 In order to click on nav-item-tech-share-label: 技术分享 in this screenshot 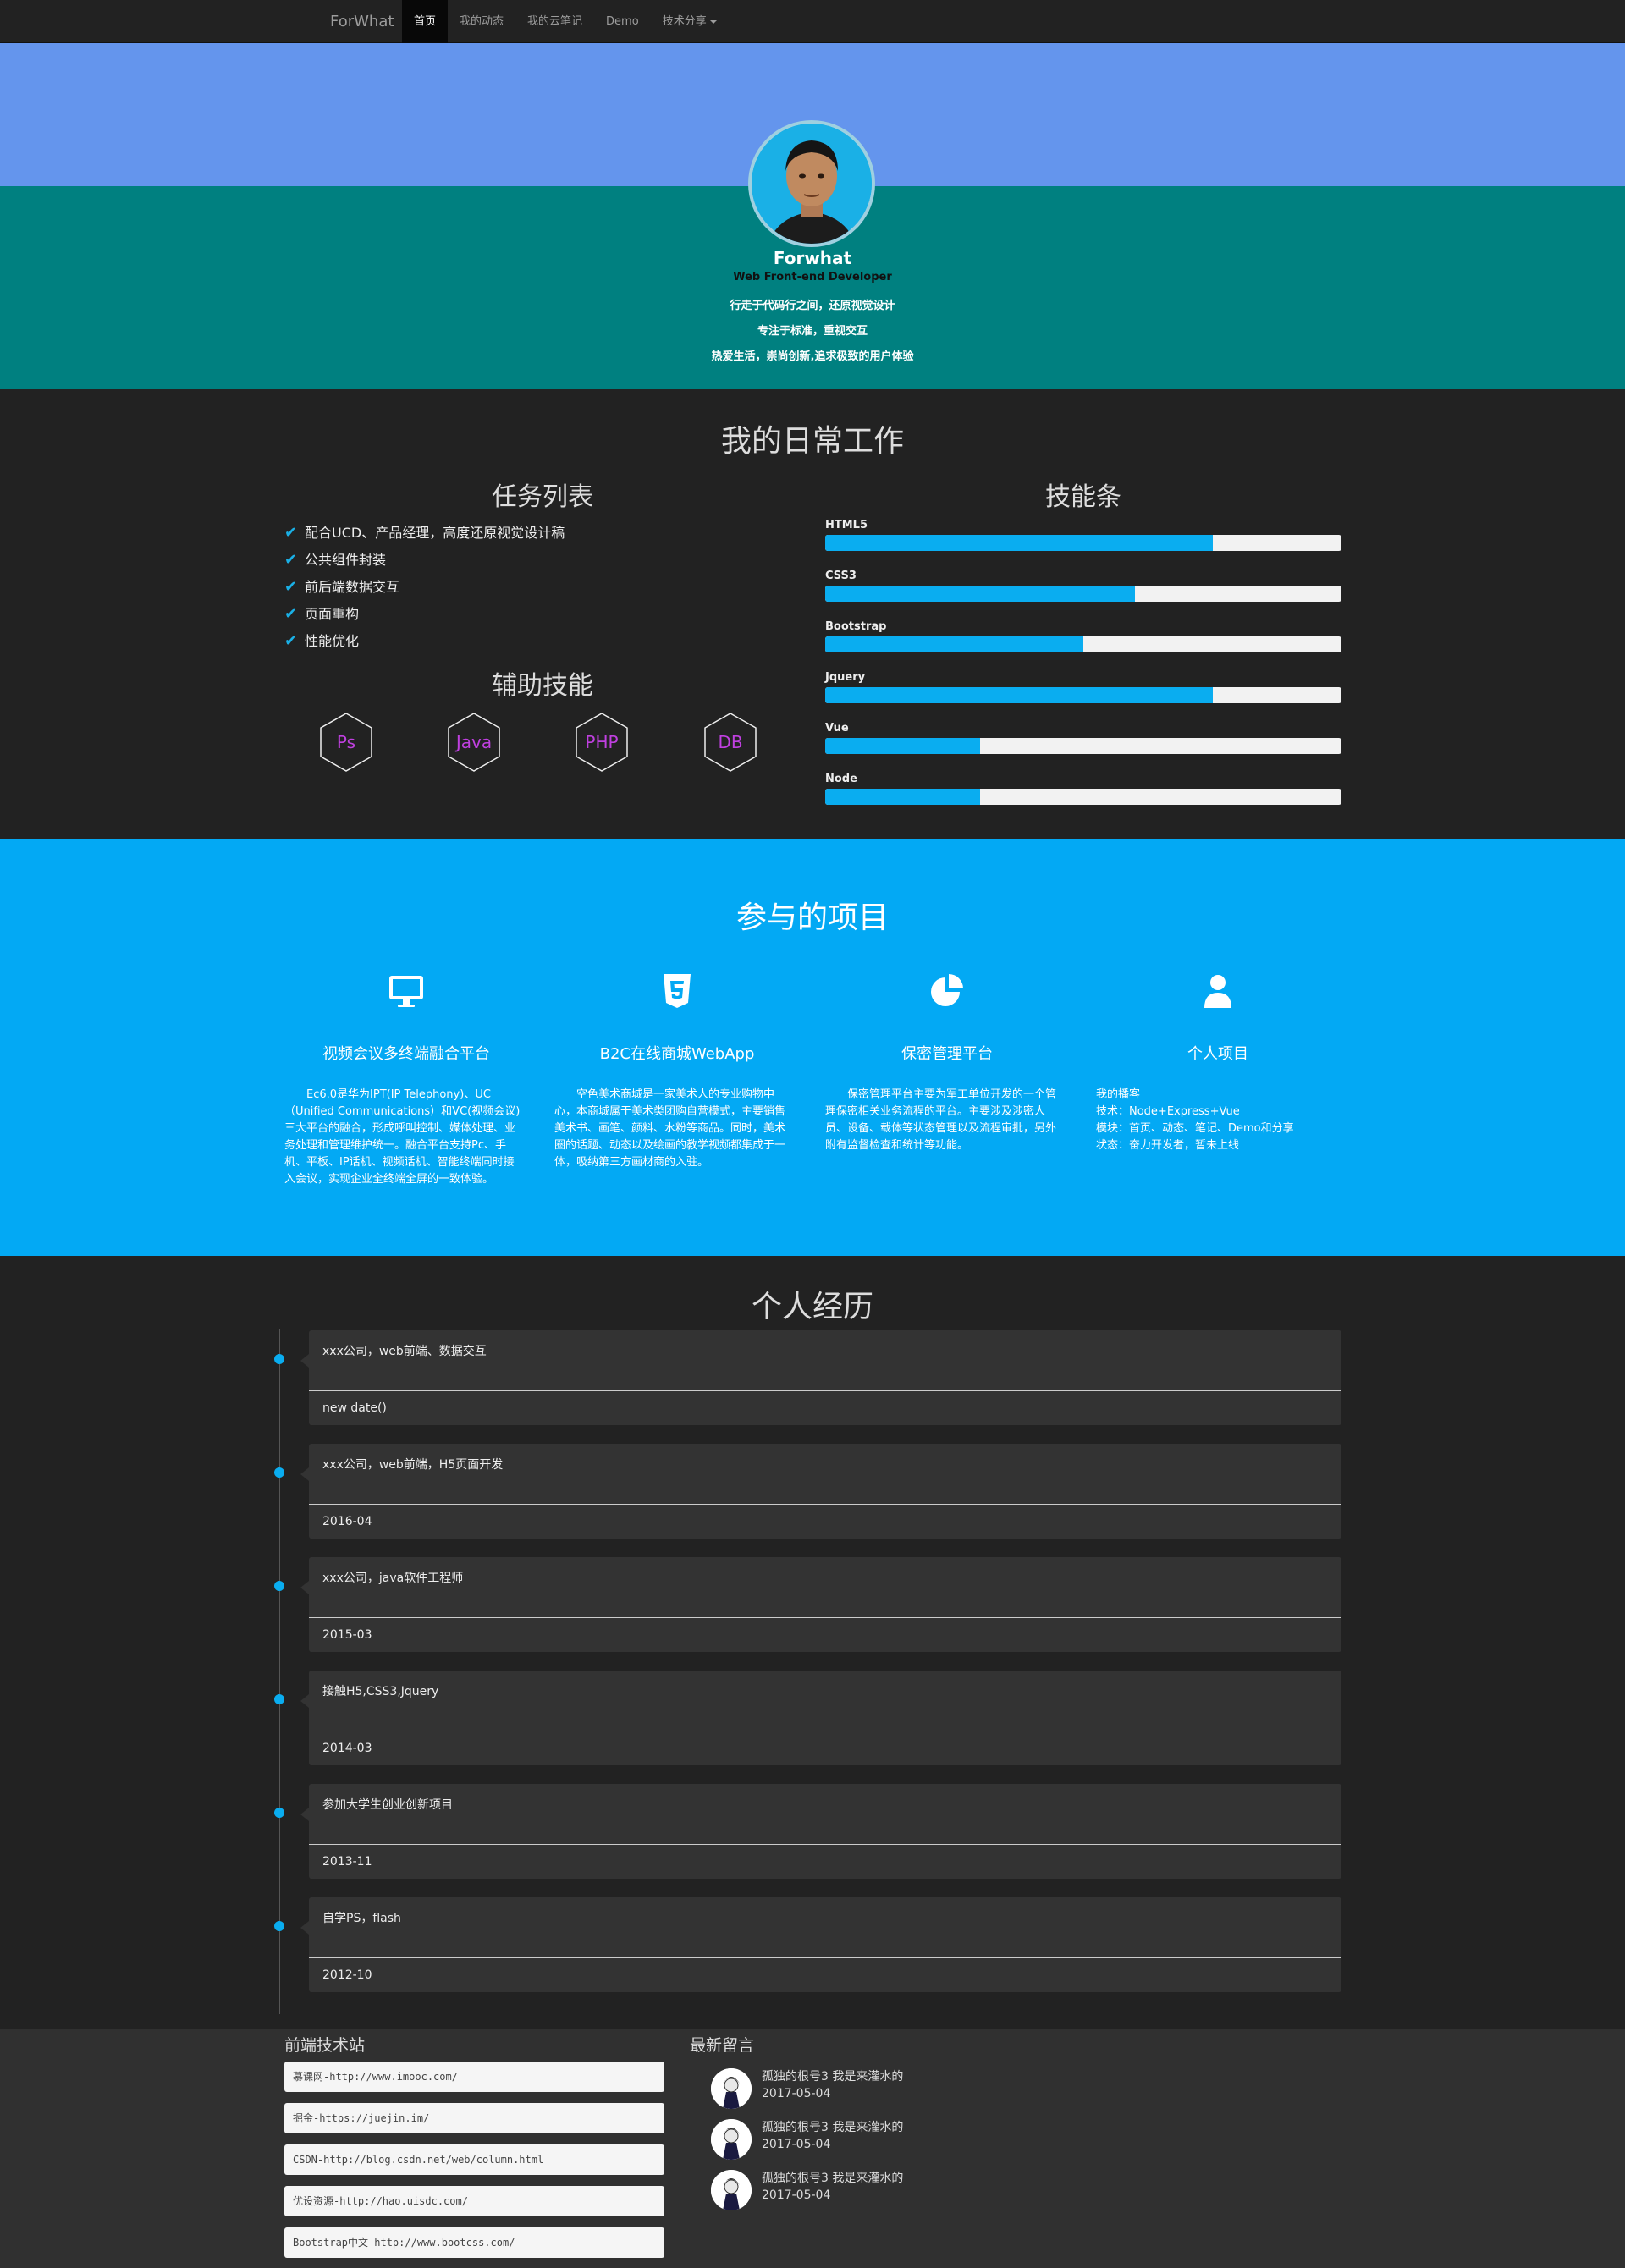, I will do `click(685, 21)`.